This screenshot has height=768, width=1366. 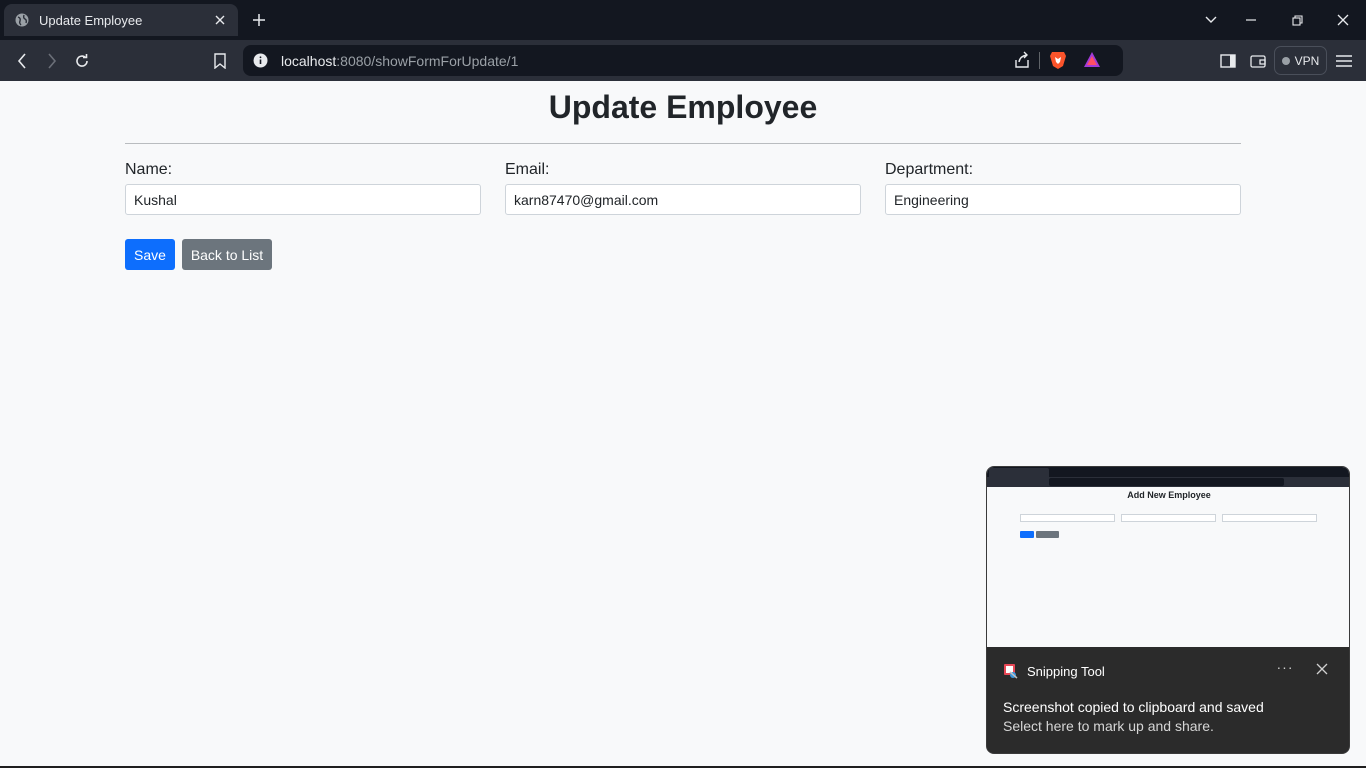 What do you see at coordinates (683, 107) in the screenshot?
I see `page-title: Update Employee` at bounding box center [683, 107].